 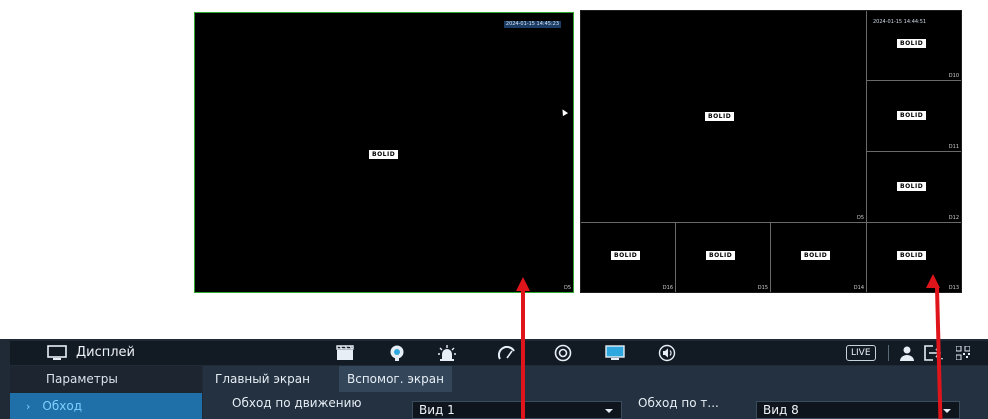 I want to click on video-cell: BOLID D14, so click(x=819, y=257).